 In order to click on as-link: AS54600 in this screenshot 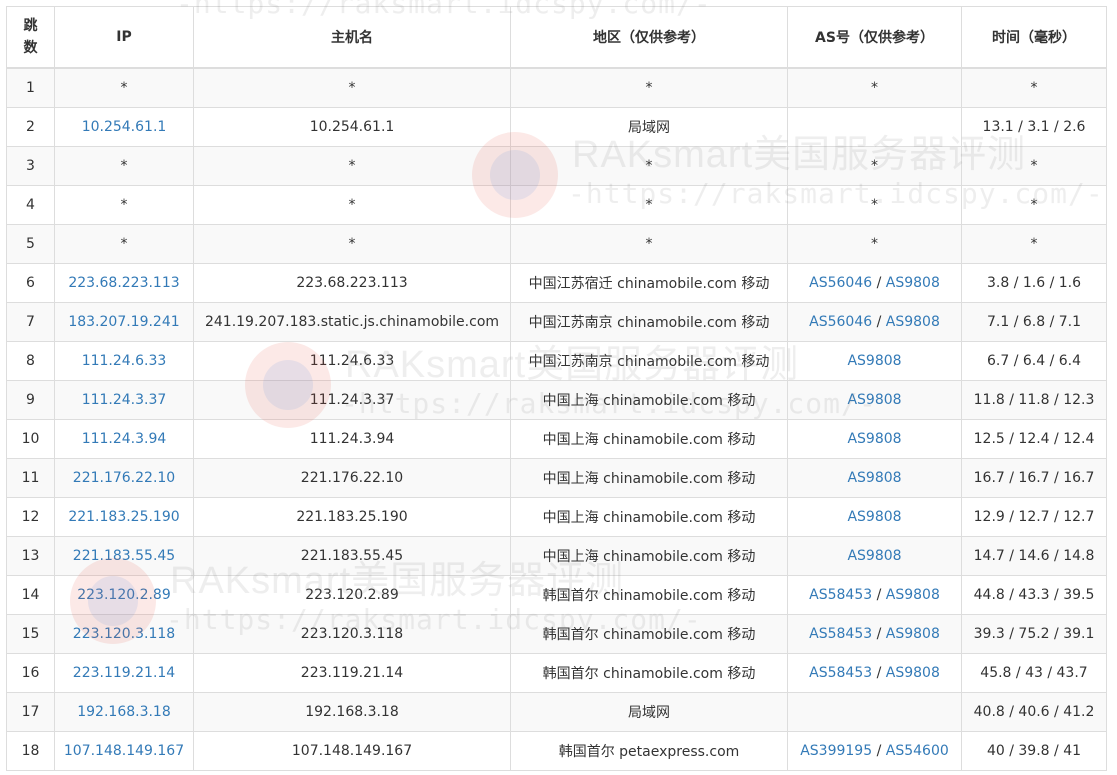, I will do `click(917, 751)`.